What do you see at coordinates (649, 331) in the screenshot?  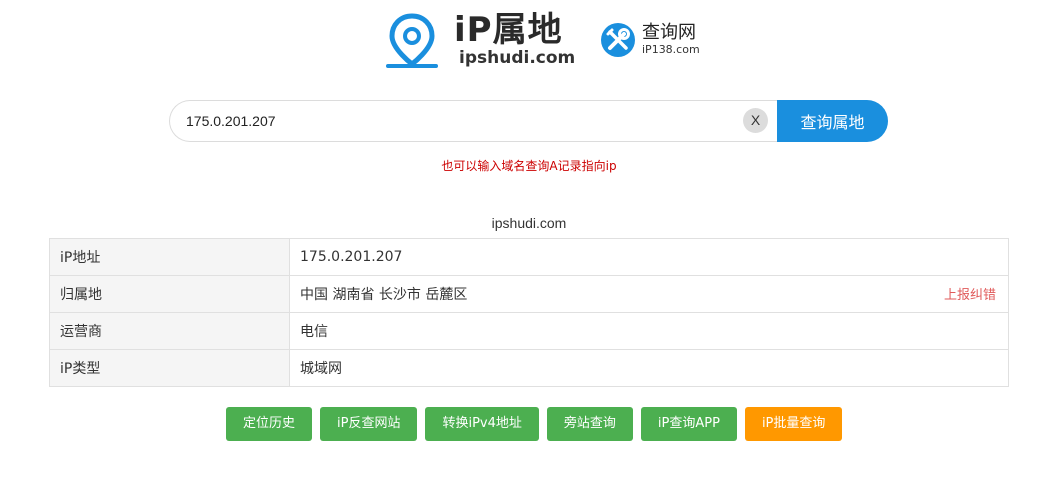 I see `row-value: 电信` at bounding box center [649, 331].